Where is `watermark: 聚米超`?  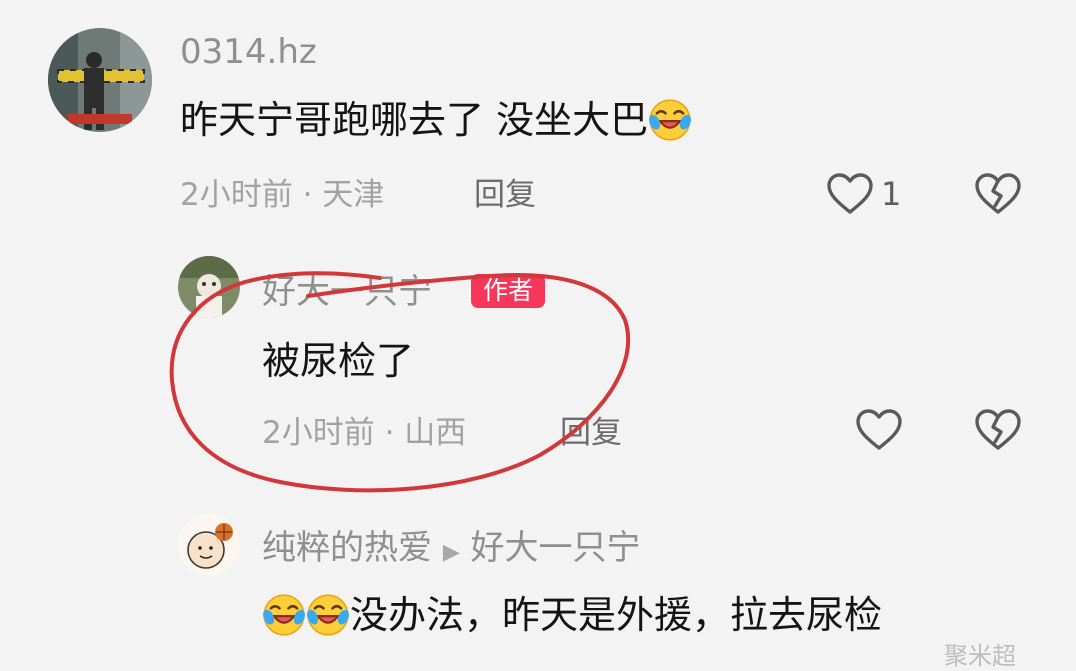 watermark: 聚米超 is located at coordinates (980, 656).